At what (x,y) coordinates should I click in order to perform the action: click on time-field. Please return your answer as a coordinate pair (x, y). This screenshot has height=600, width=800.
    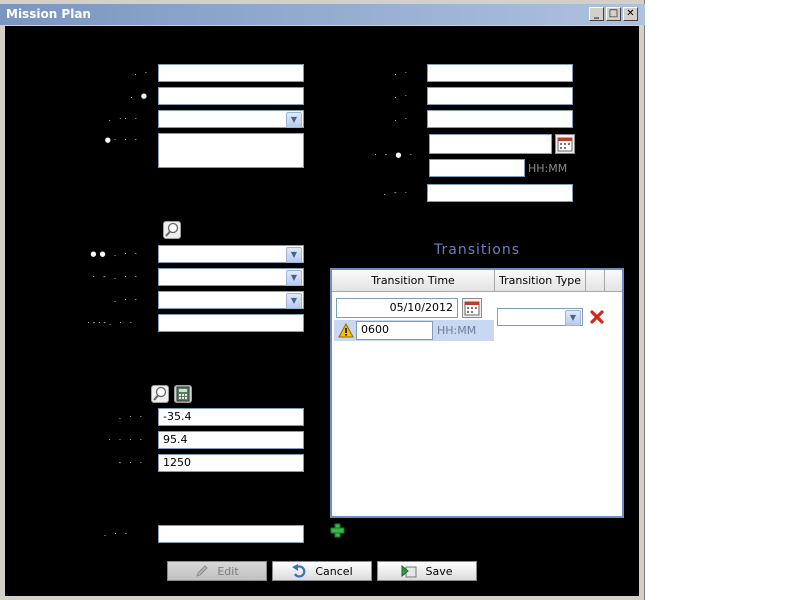
    Looking at the image, I should click on (477, 168).